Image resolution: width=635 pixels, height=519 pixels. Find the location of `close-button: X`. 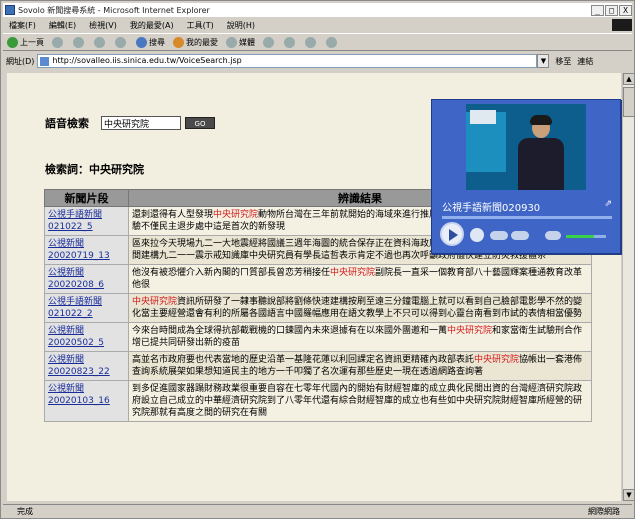

close-button: X is located at coordinates (625, 10).